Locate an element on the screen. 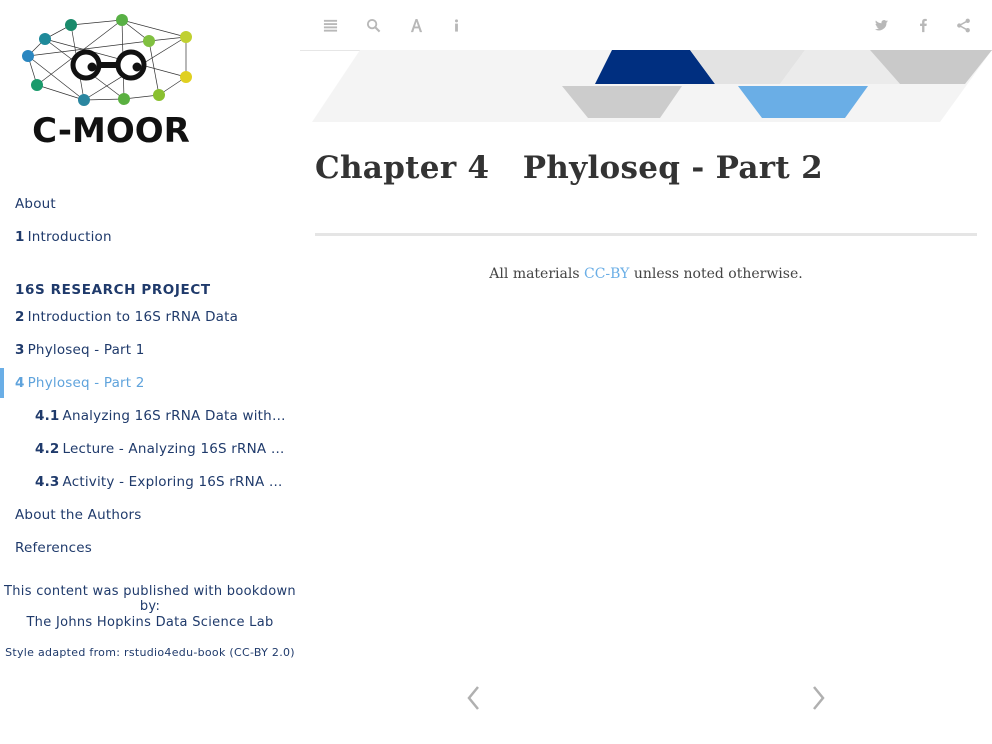  next-page-button is located at coordinates (818, 698).